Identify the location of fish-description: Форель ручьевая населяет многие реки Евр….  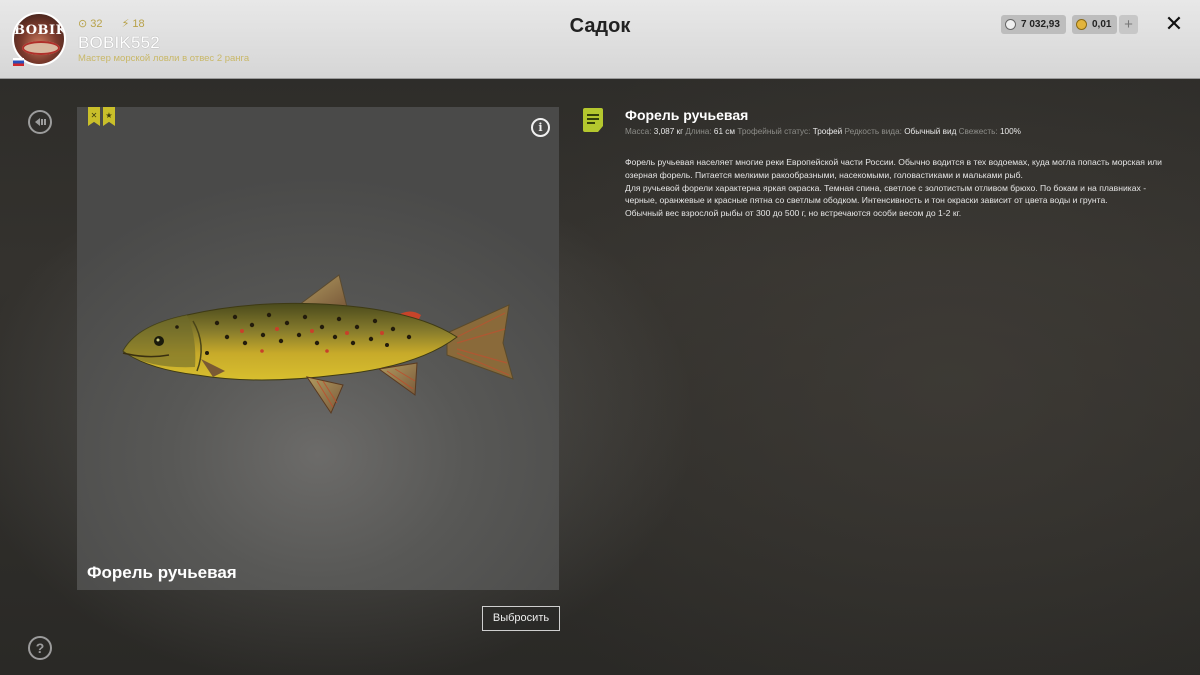
(897, 188).